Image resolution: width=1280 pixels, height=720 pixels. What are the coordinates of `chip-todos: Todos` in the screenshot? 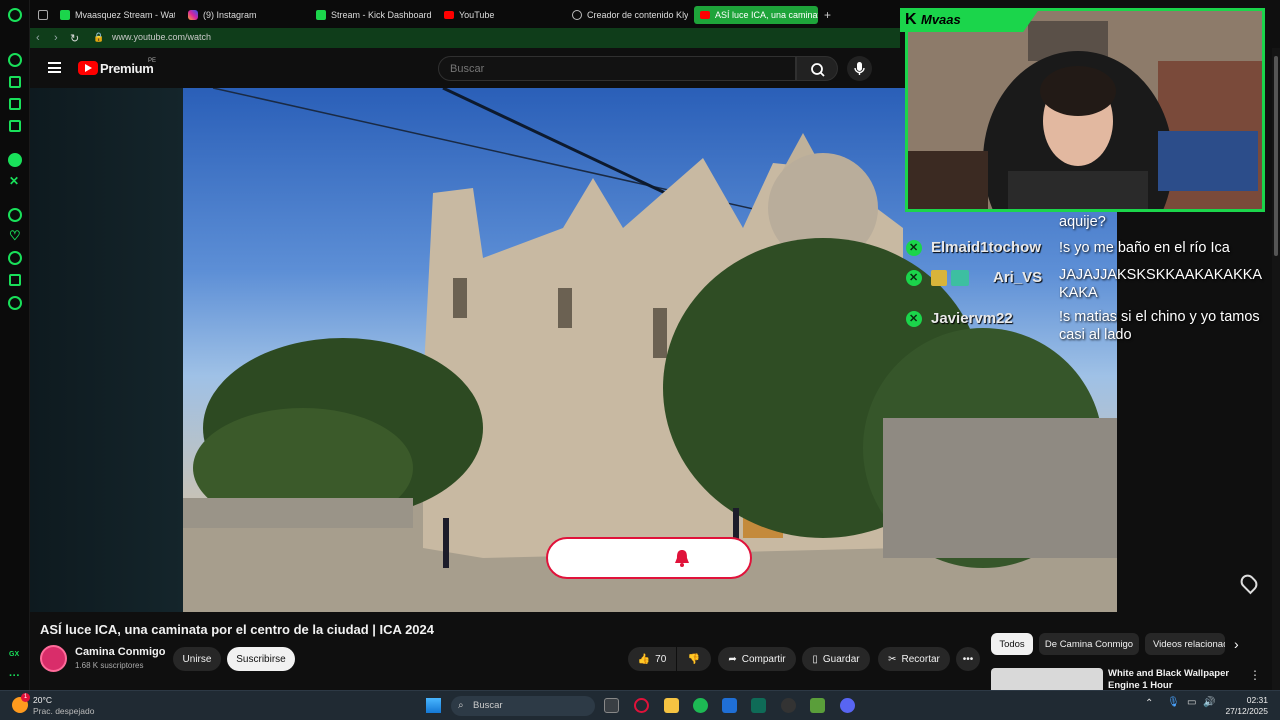 It's located at (1012, 644).